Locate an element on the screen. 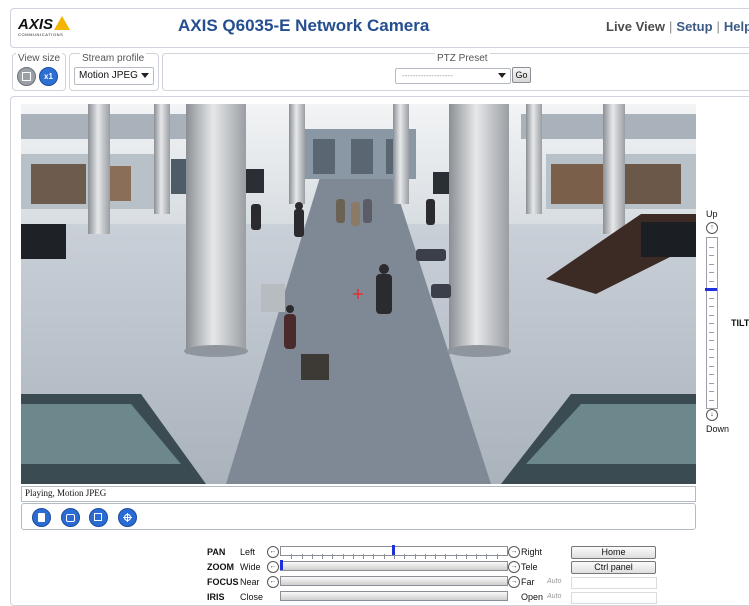 The image size is (749, 606). stream-profile-group: Stream profile Motion JPEG is located at coordinates (114, 72).